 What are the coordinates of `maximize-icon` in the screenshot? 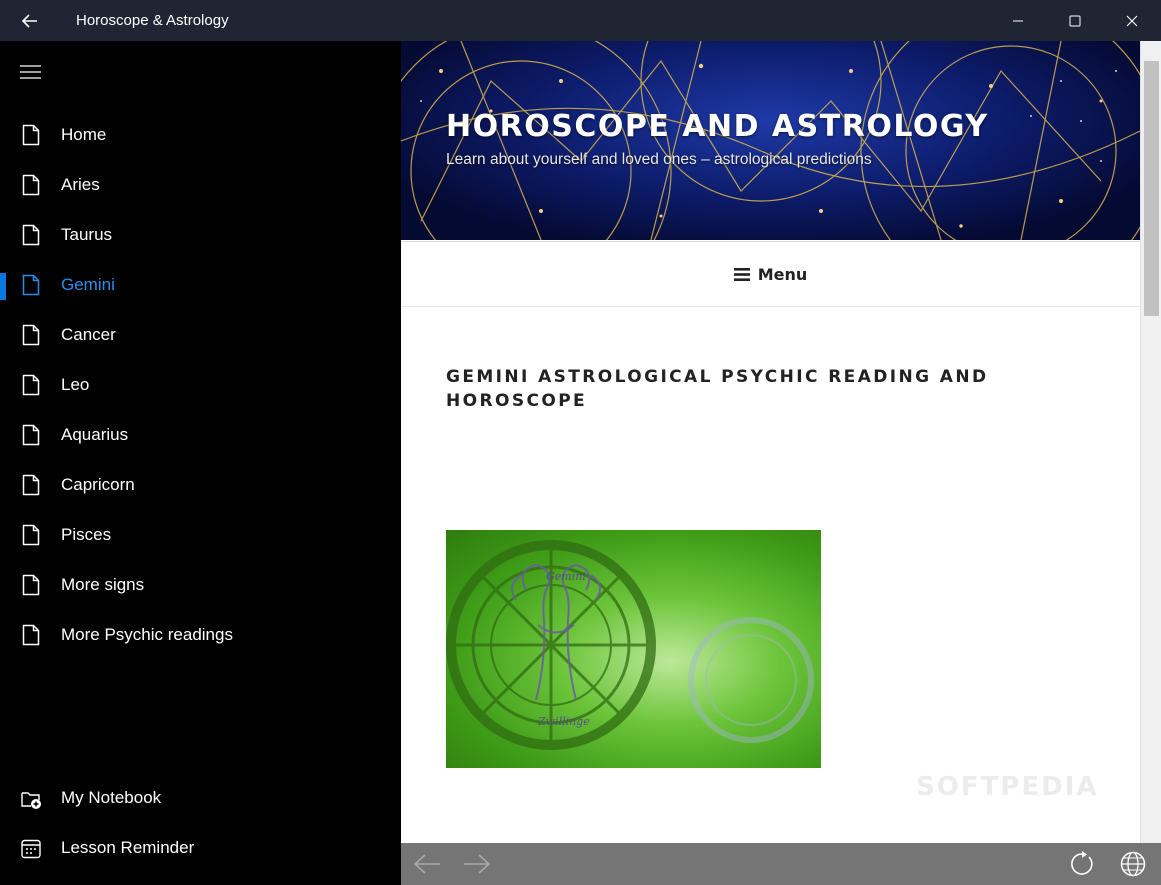 It's located at (1074, 20).